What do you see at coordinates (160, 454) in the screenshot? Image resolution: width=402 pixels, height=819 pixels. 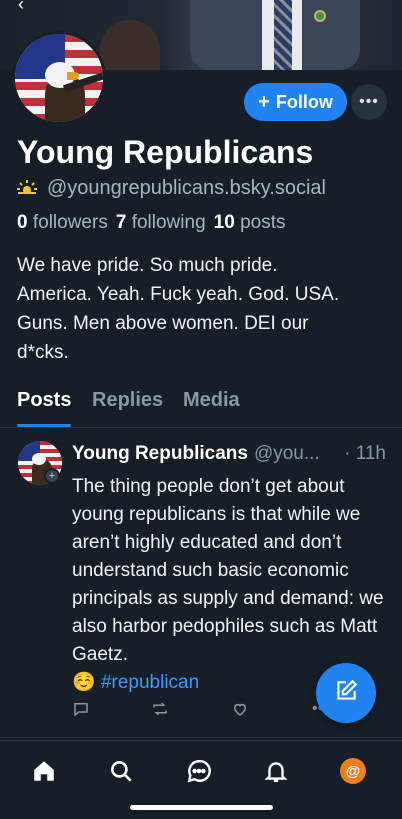 I see `post-author-name: Young Republicans` at bounding box center [160, 454].